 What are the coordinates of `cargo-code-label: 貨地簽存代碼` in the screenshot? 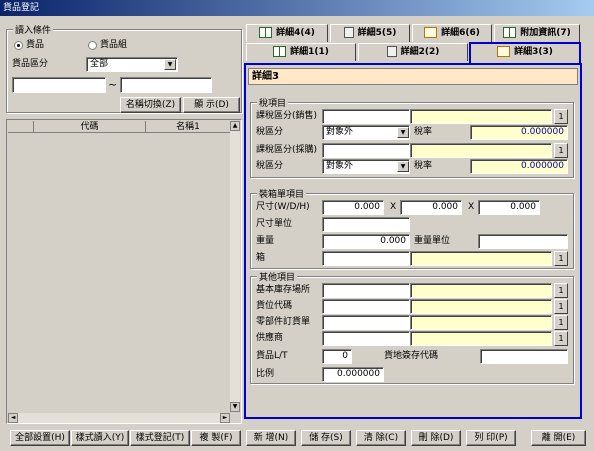 It's located at (411, 356).